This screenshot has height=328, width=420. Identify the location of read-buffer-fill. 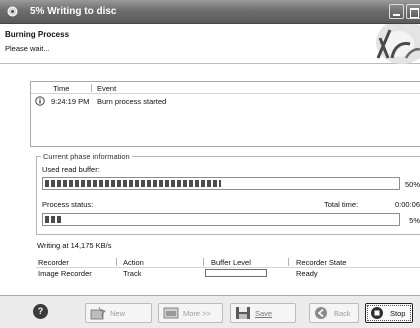
(133, 183).